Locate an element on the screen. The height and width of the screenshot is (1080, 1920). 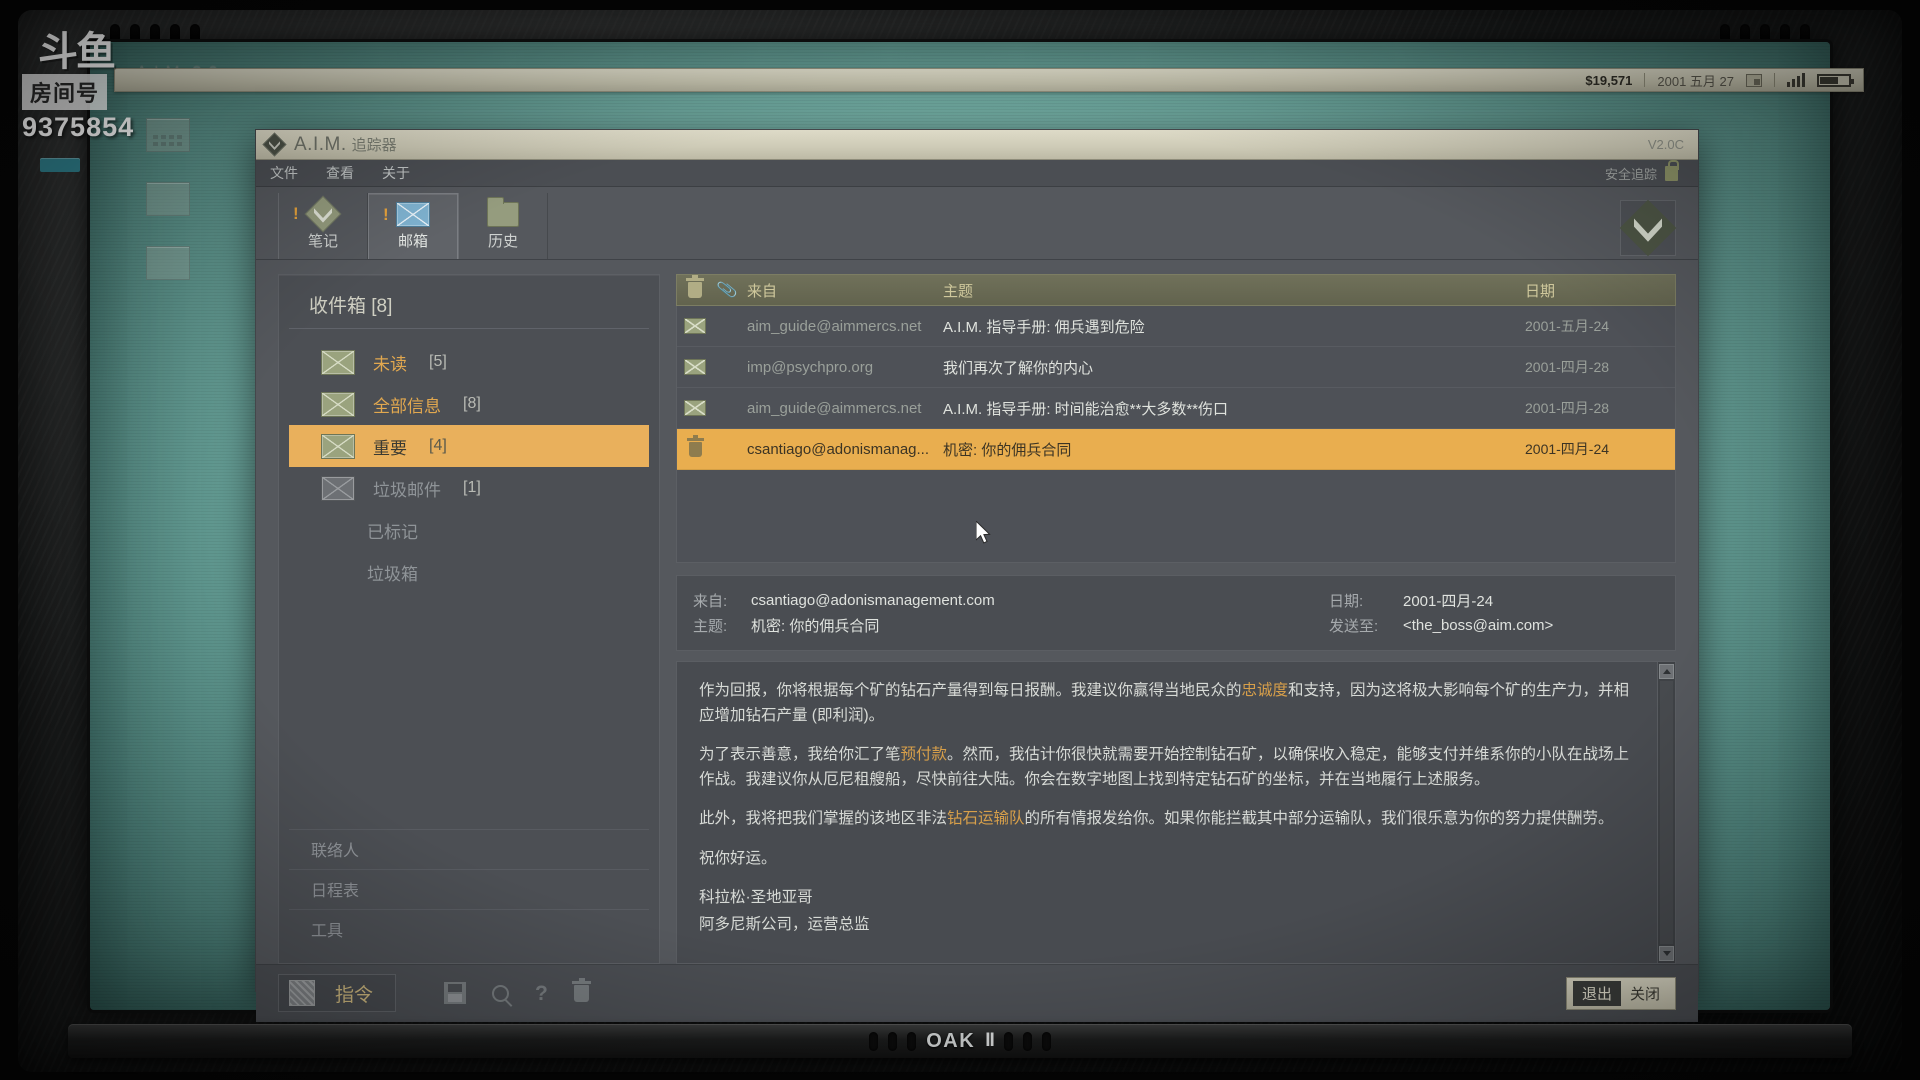
exit-button: 退出 is located at coordinates (1596, 993).